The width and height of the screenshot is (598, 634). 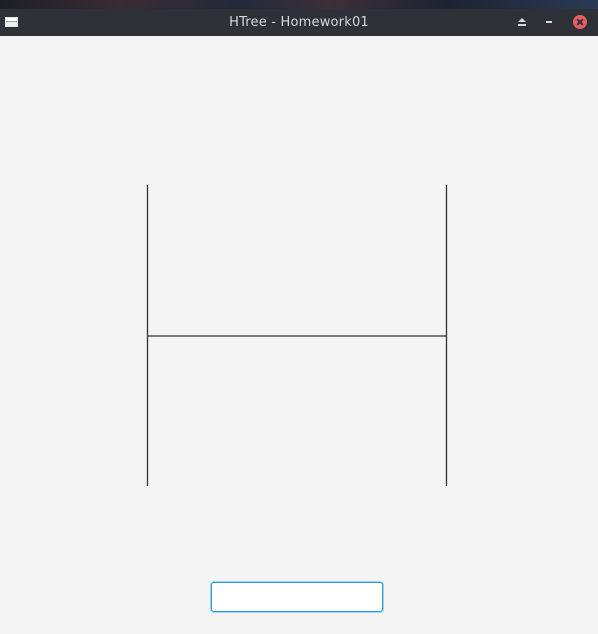 I want to click on order-input, so click(x=297, y=597).